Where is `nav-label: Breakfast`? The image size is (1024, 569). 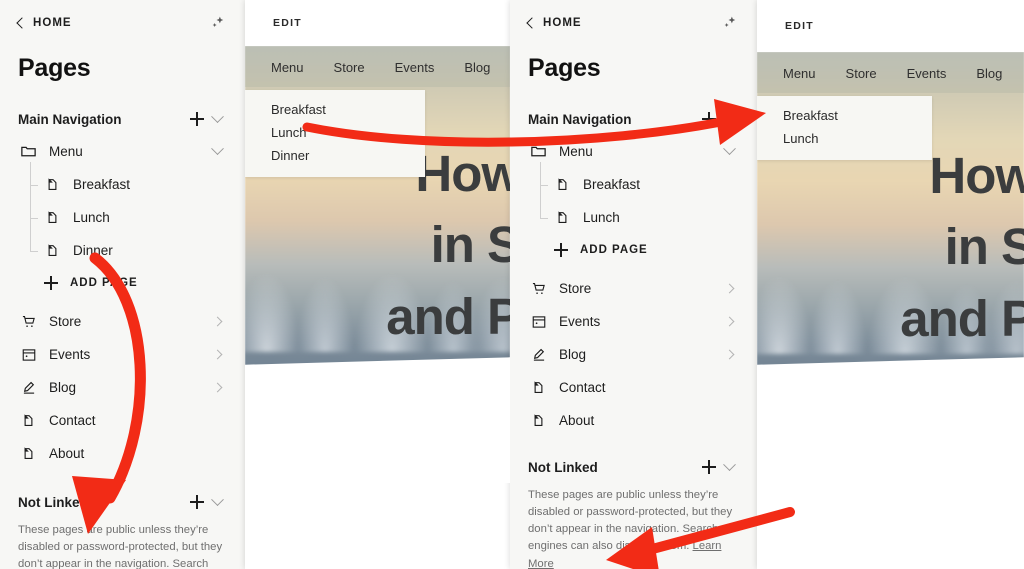 nav-label: Breakfast is located at coordinates (612, 184).